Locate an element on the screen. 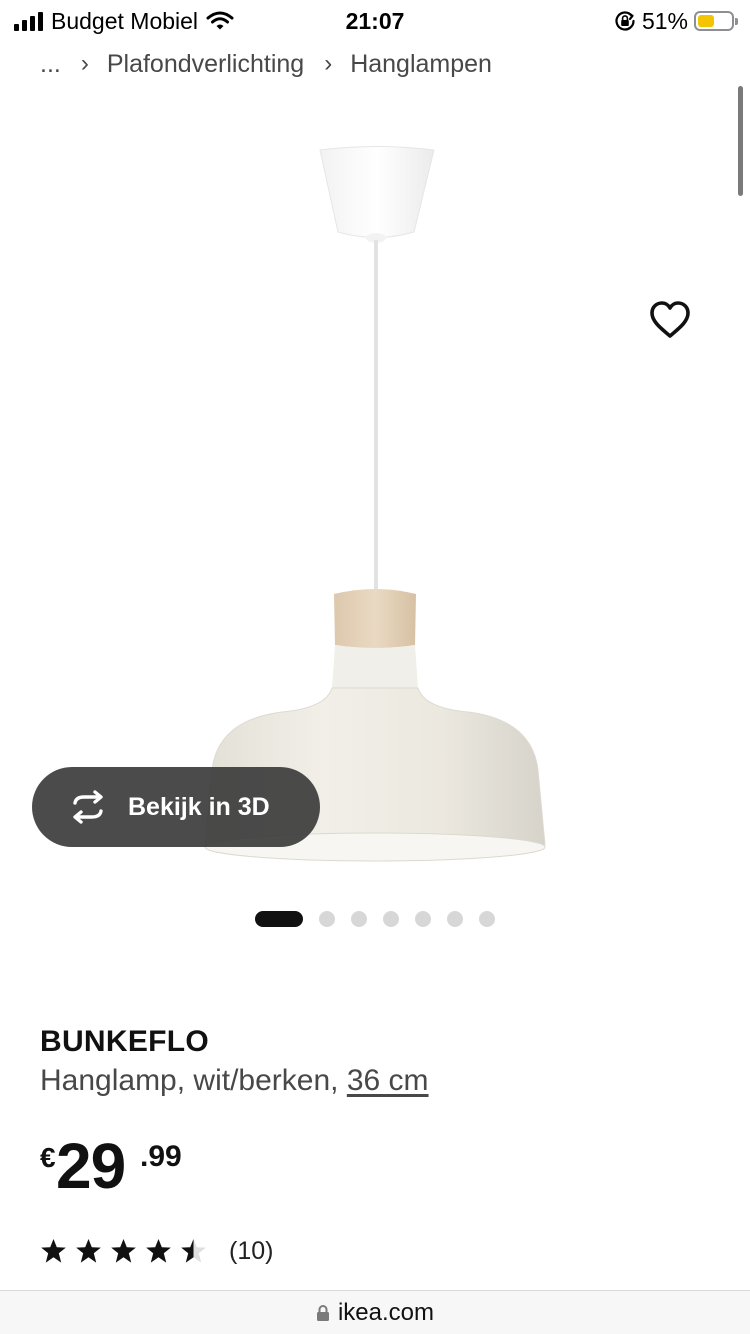 The image size is (750, 1334). price-currency: € is located at coordinates (48, 1157).